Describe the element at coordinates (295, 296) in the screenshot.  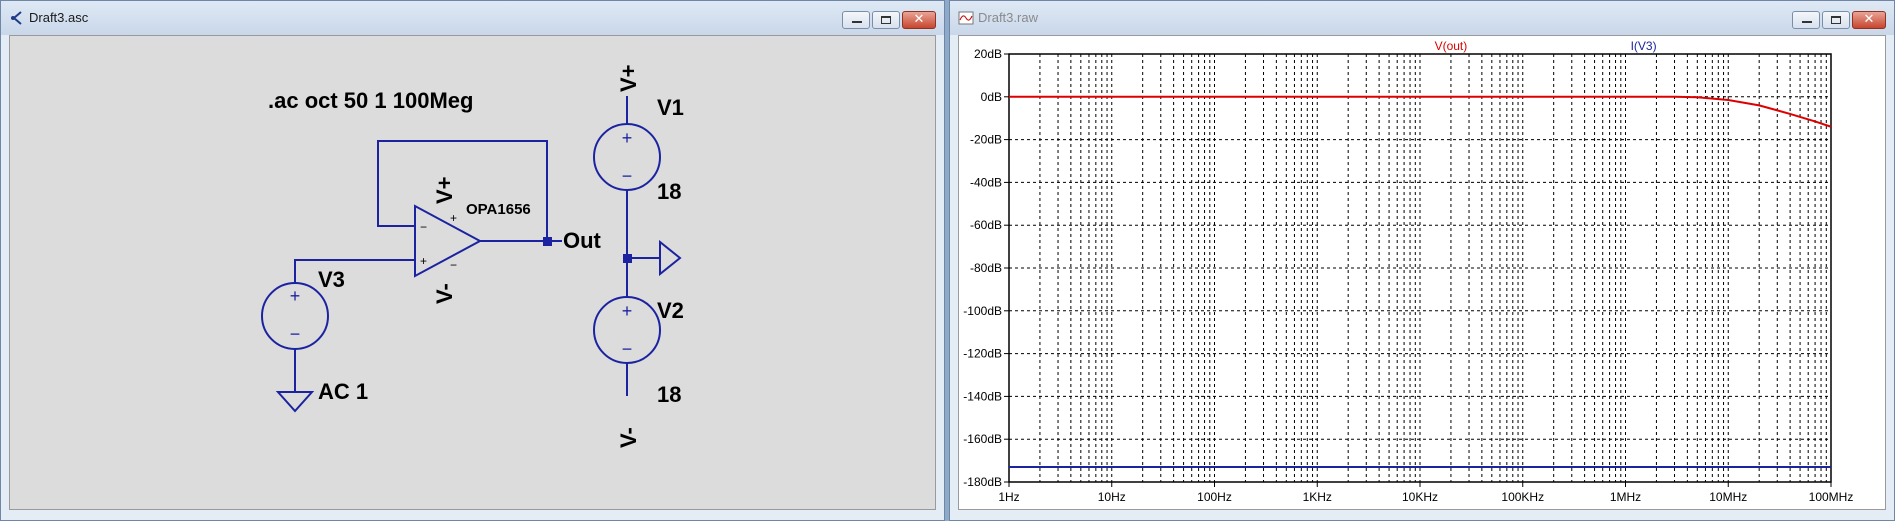
I see `v3-plus-mark: +` at that location.